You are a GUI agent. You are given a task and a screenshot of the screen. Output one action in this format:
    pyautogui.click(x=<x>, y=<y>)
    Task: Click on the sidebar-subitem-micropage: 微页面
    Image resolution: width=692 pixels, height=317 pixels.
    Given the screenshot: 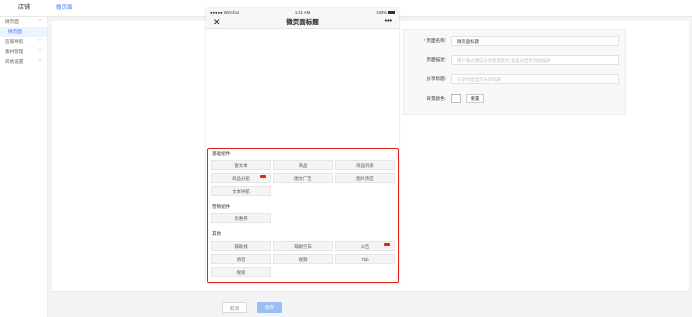 What is the action you would take?
    pyautogui.click(x=23, y=32)
    